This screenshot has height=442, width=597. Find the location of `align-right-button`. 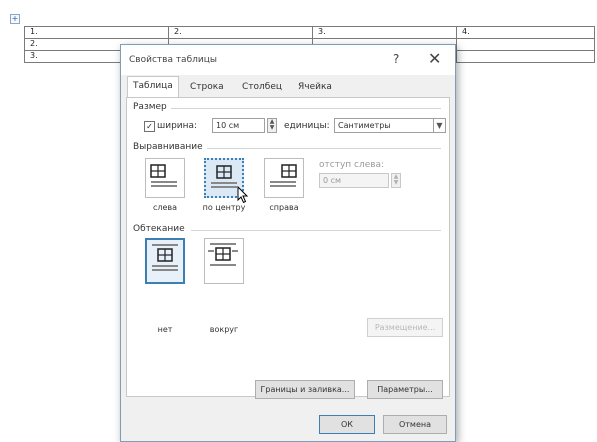

align-right-button is located at coordinates (284, 178).